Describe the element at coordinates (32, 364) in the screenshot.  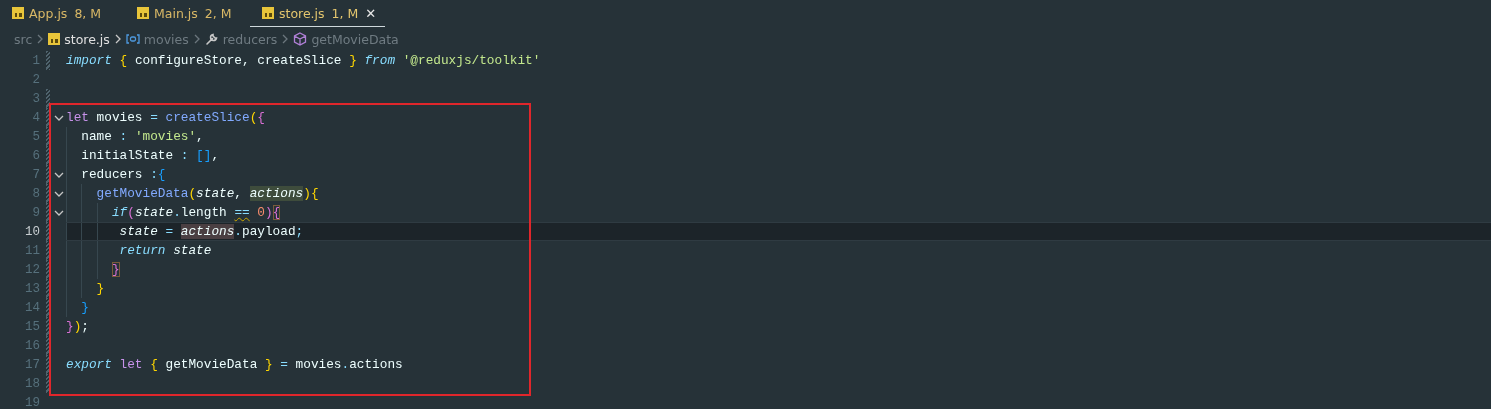
I see `line-number: 17` at that location.